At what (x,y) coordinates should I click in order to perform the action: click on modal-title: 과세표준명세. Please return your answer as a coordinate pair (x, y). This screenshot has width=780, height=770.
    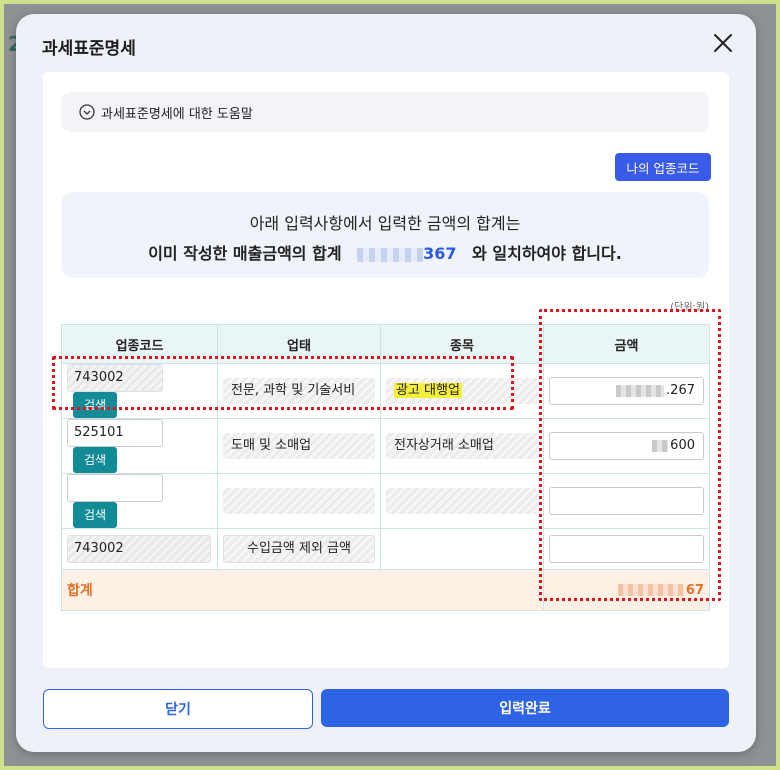
    Looking at the image, I should click on (89, 49).